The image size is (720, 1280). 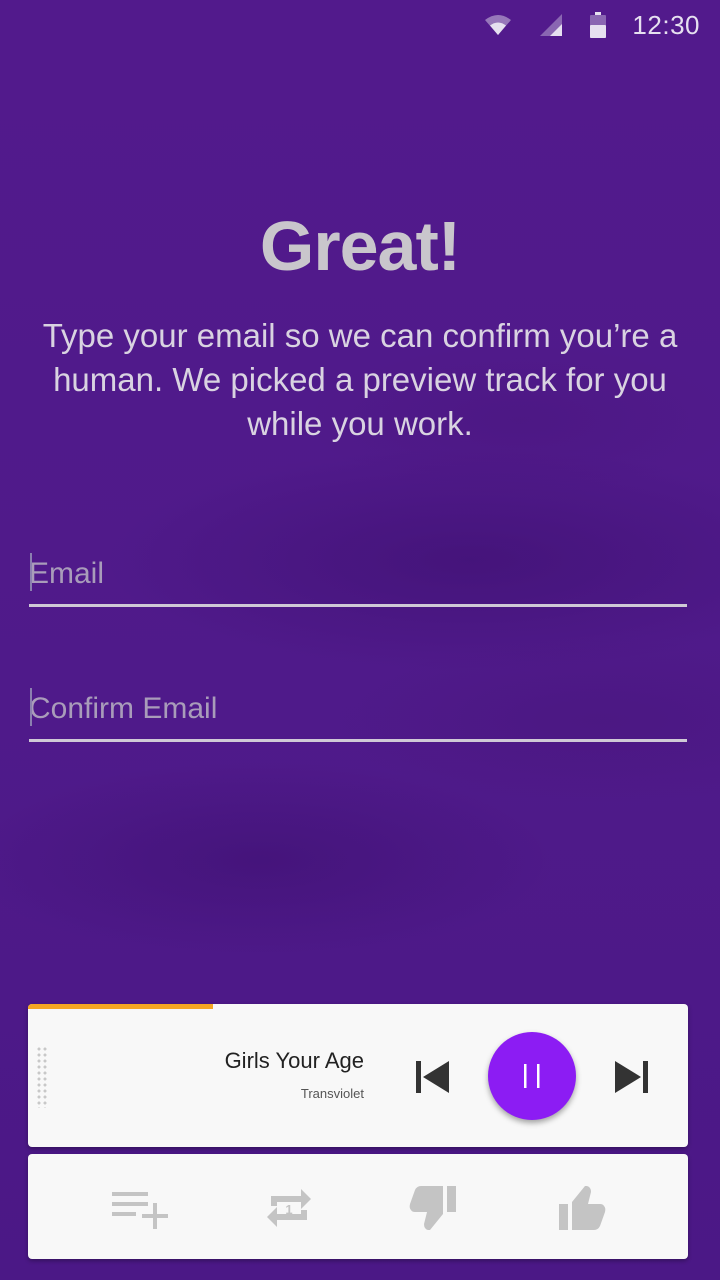 I want to click on thumb-down-button, so click(x=434, y=1208).